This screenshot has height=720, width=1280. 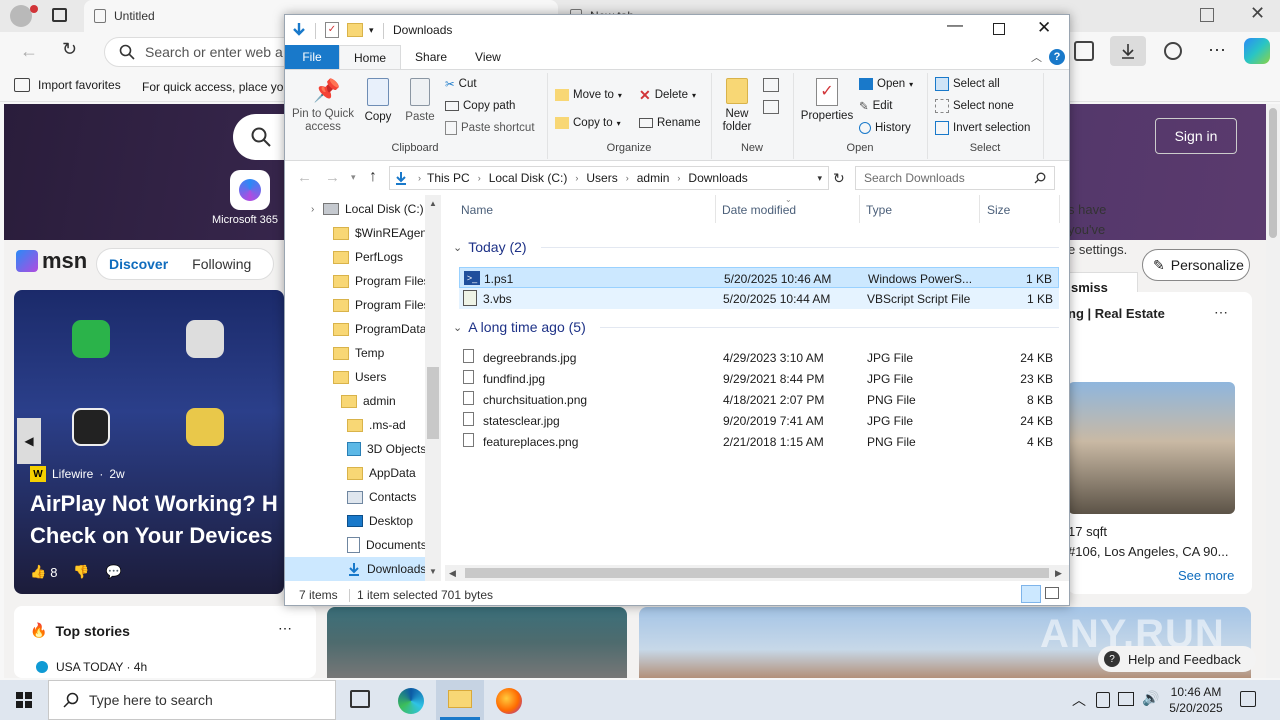 I want to click on taskbar-search: Type here to search, so click(x=192, y=700).